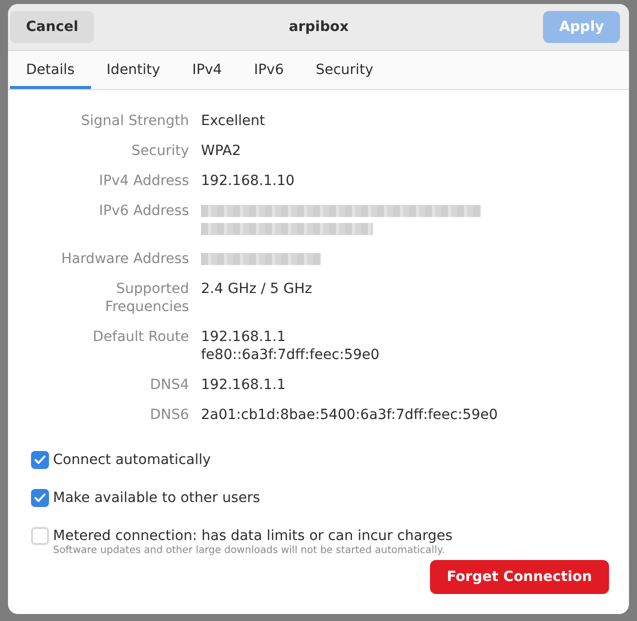 The width and height of the screenshot is (637, 621). Describe the element at coordinates (249, 550) in the screenshot. I see `option-note: Software updates and other large downloads will not be started automatically.` at that location.